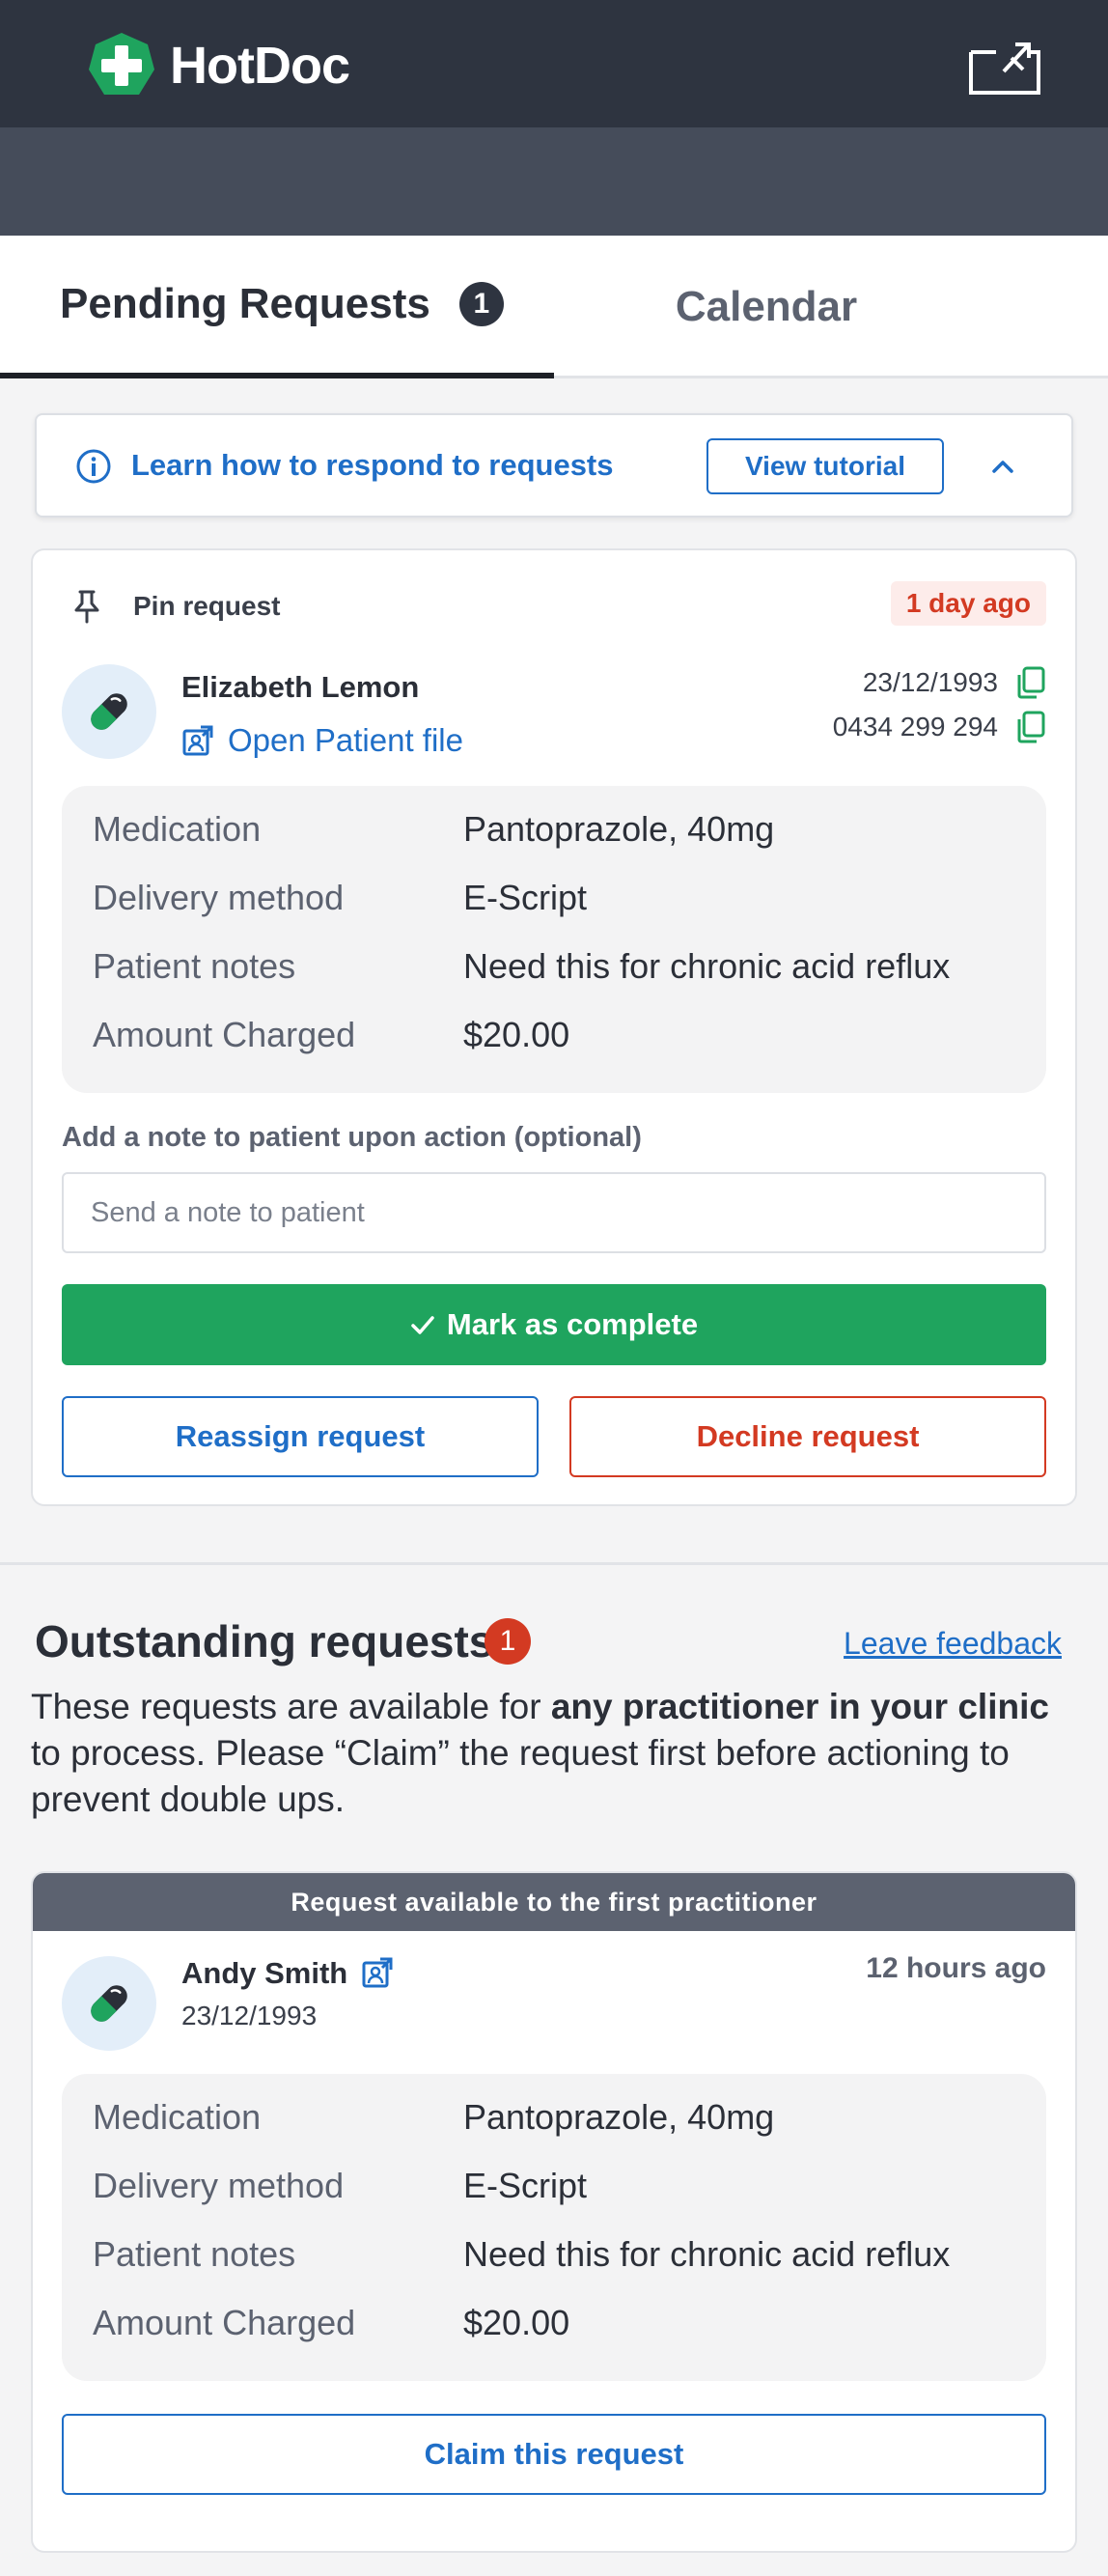 This screenshot has height=2576, width=1108. I want to click on open-external-icon, so click(1005, 68).